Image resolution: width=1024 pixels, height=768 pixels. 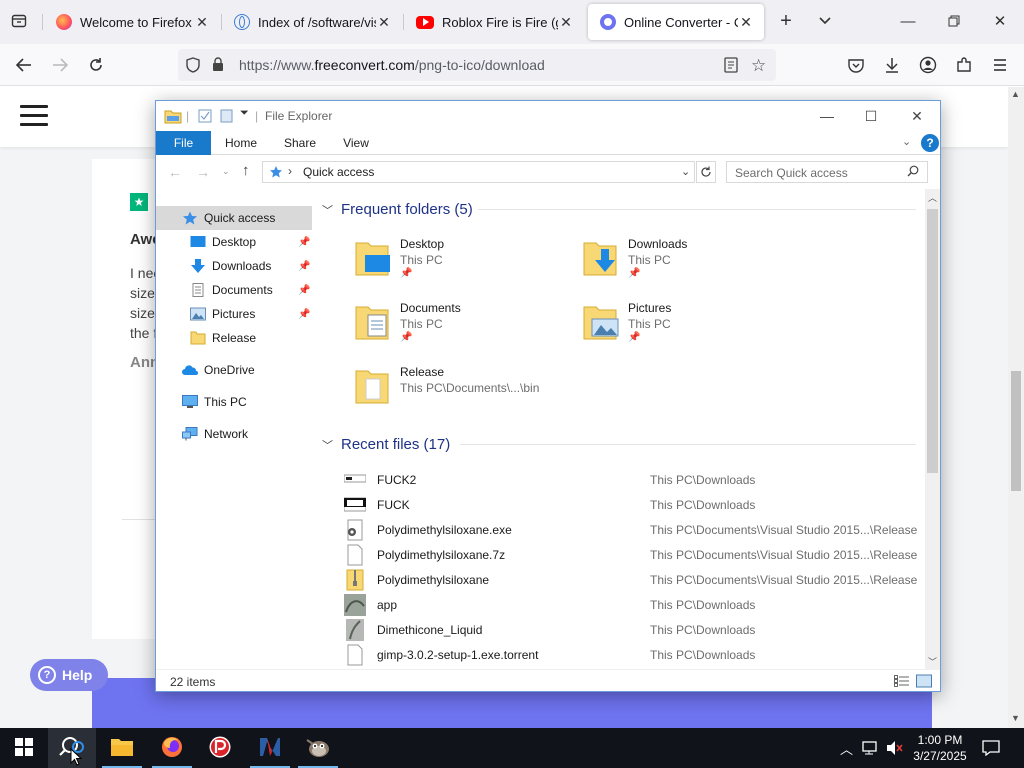 What do you see at coordinates (634, 629) in the screenshot?
I see `recent-file-row: Dimethicone_Liquid This PC\Downloads` at bounding box center [634, 629].